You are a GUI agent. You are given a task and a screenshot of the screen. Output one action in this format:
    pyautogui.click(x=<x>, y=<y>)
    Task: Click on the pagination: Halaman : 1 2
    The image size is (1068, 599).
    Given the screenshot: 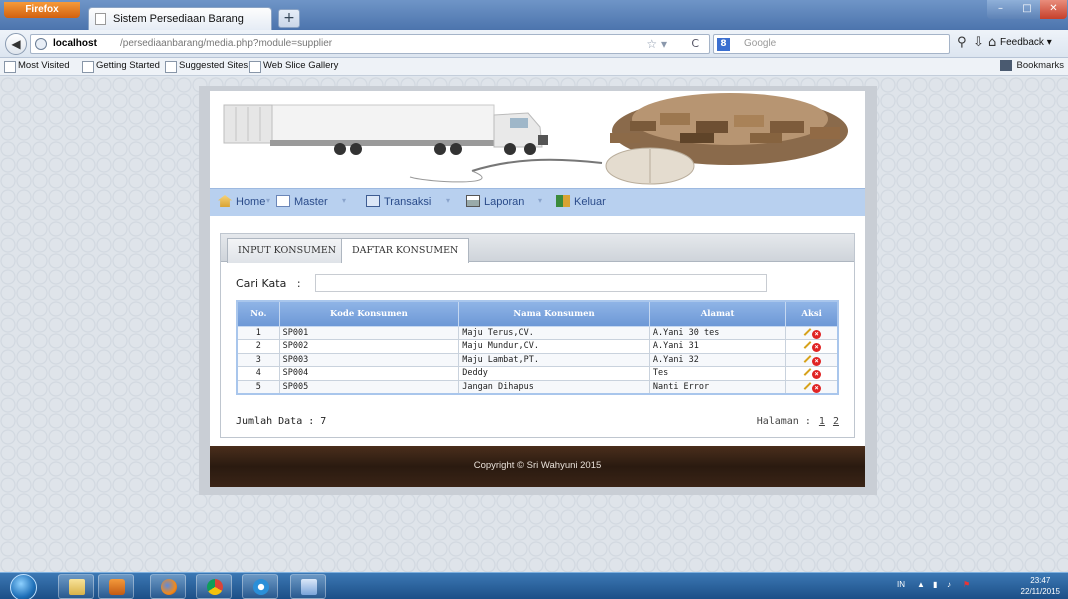 What is the action you would take?
    pyautogui.click(x=798, y=421)
    